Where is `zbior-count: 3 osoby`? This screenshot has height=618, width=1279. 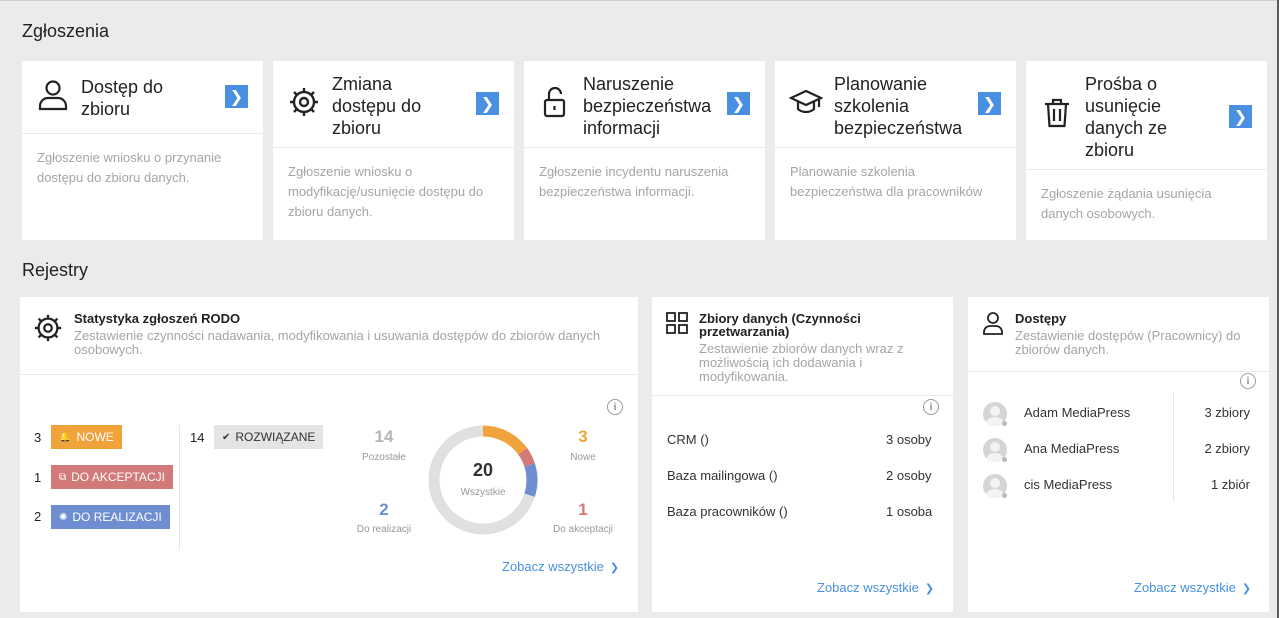
zbior-count: 3 osoby is located at coordinates (909, 439).